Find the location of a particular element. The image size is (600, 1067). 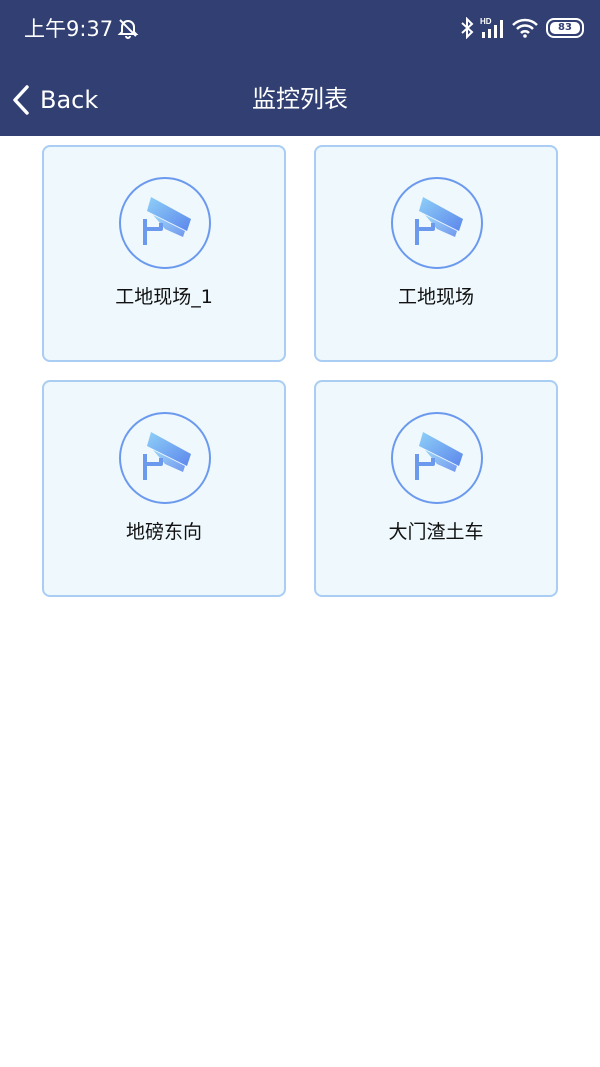

monitor-card: 工地现场 is located at coordinates (436, 253).